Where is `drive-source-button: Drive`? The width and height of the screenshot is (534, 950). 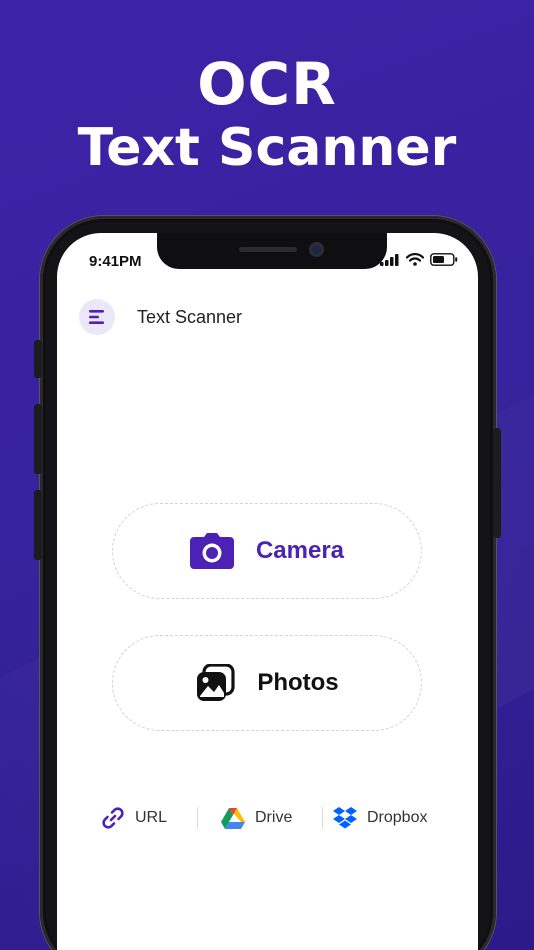 drive-source-button: Drive is located at coordinates (256, 818).